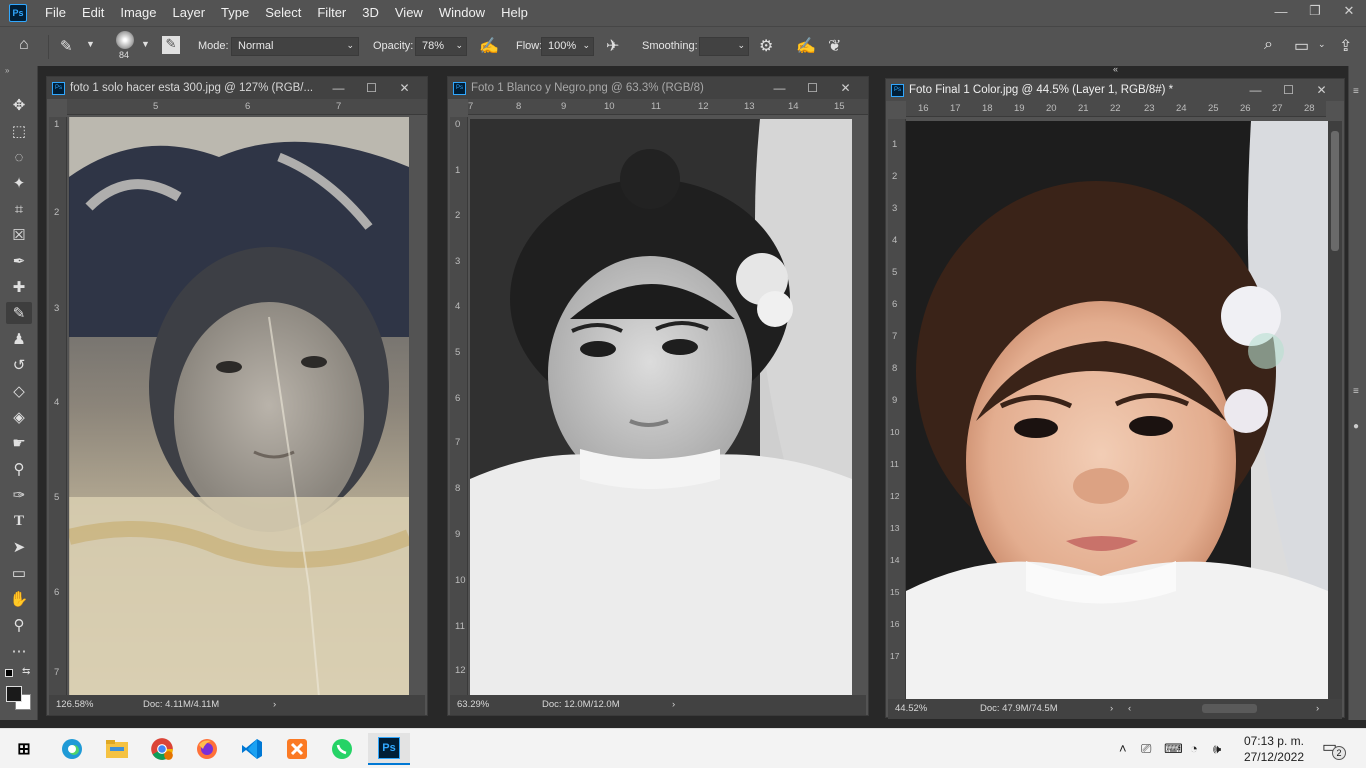 The height and width of the screenshot is (768, 1366). I want to click on chevron-up-icon: ˄, so click(1123, 748).